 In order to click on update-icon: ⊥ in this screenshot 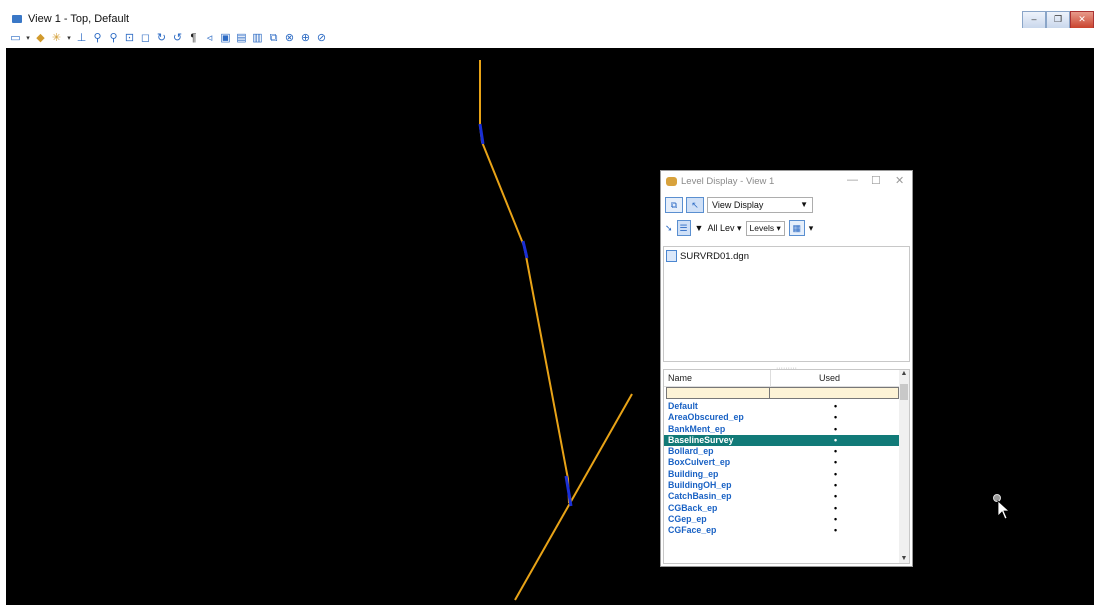, I will do `click(81, 38)`.